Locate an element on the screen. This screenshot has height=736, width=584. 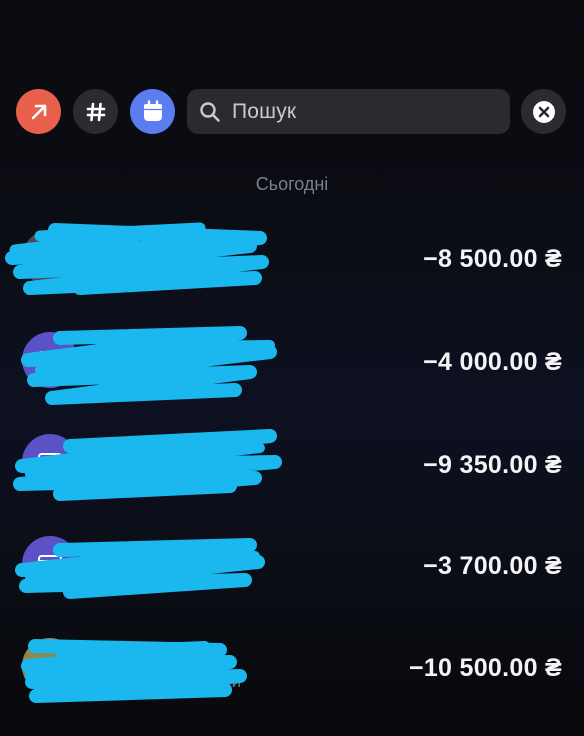
expenses-filter-button is located at coordinates (38, 111).